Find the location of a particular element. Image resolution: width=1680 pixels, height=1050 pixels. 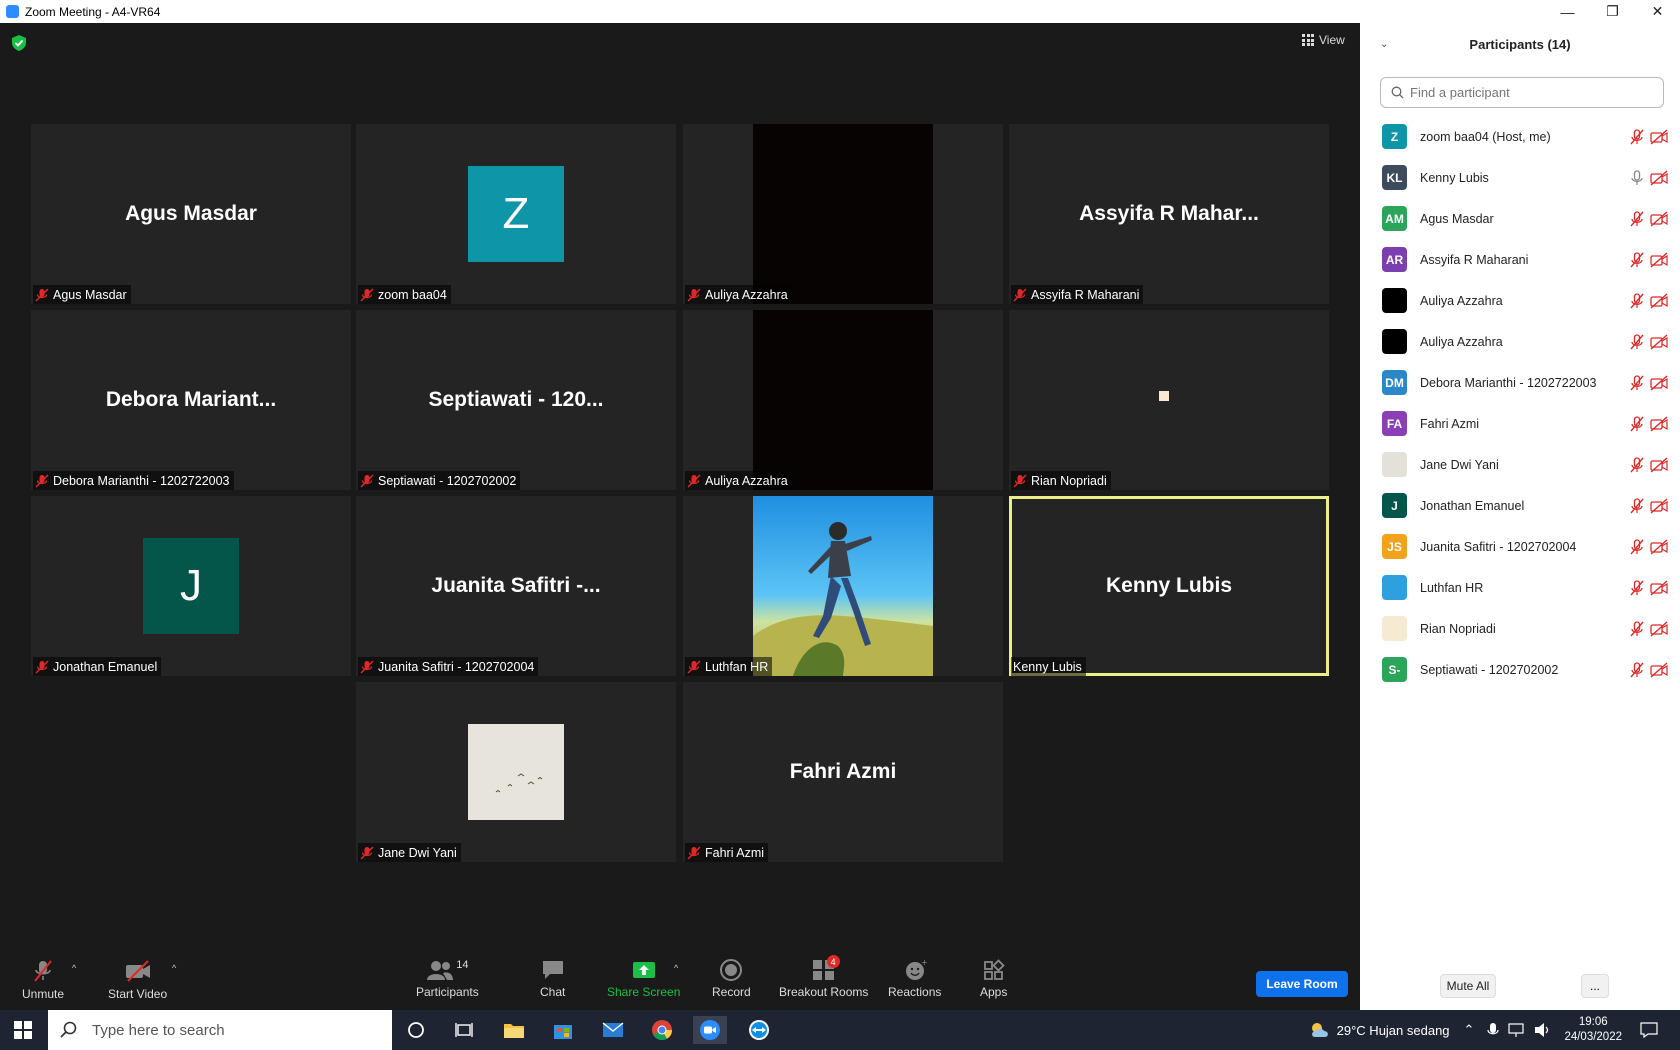

audio-options-caret: ^ is located at coordinates (74, 968).